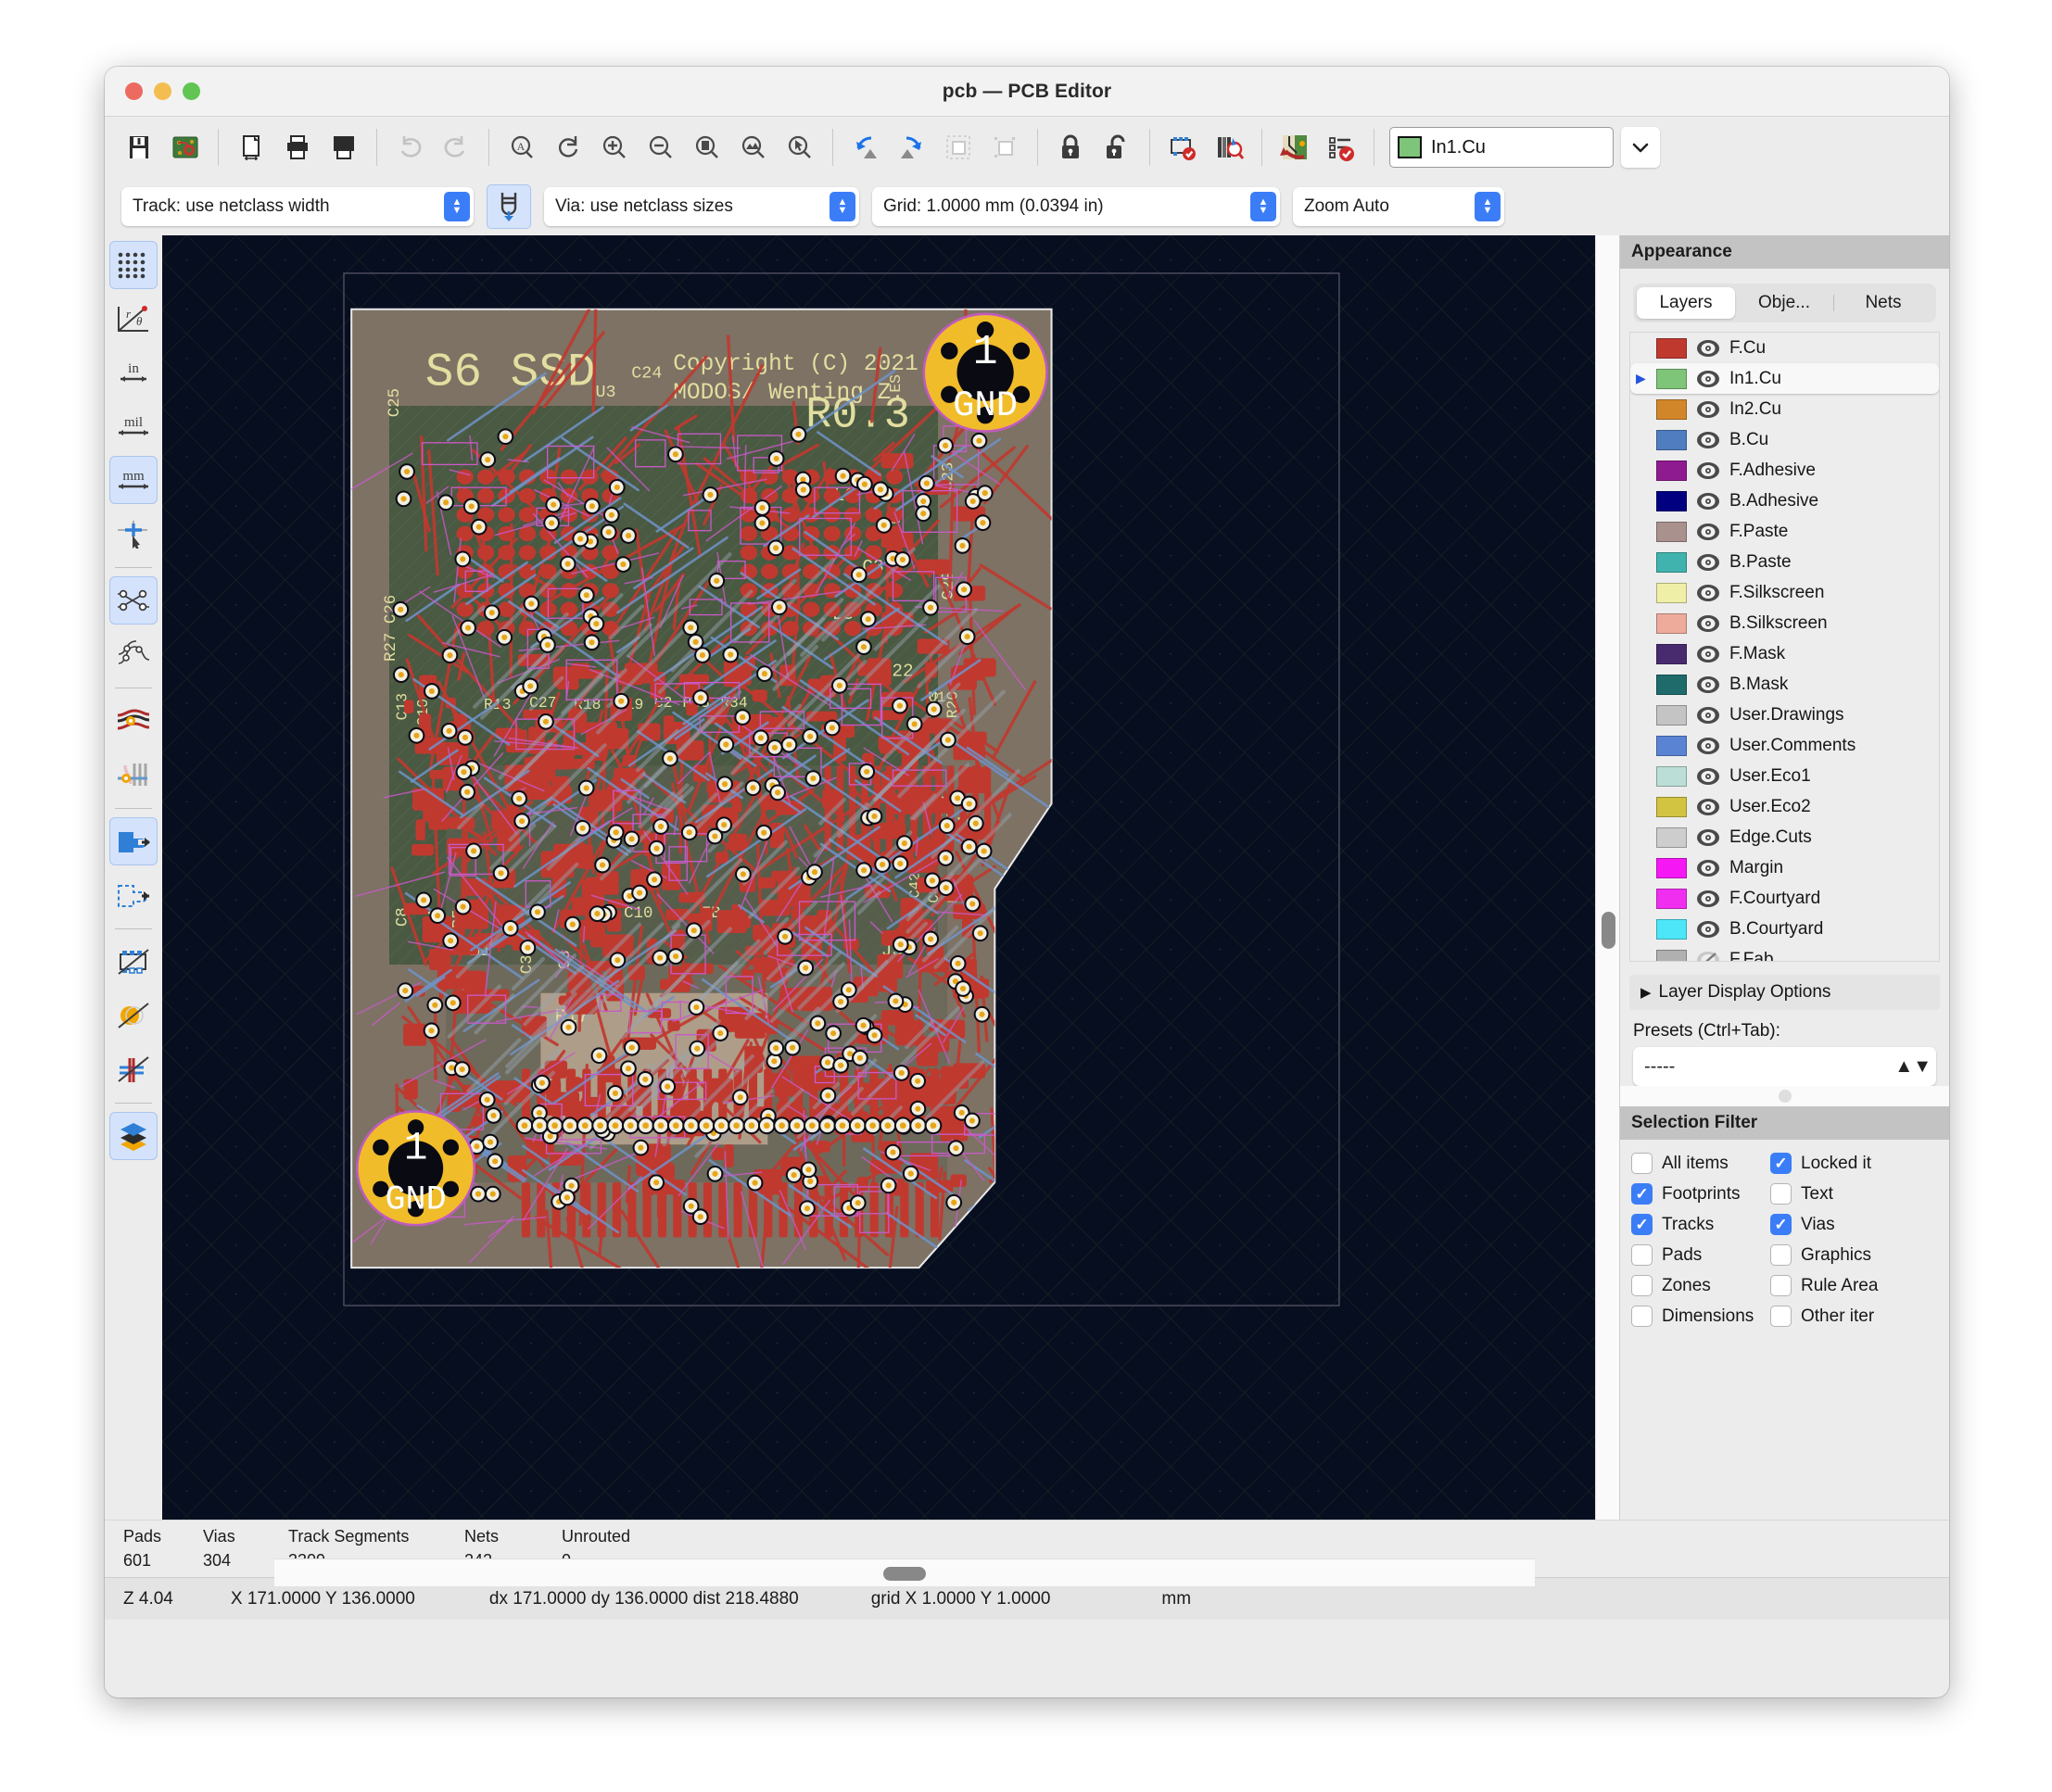 The height and width of the screenshot is (1792, 2052). Describe the element at coordinates (1860, 1224) in the screenshot. I see `filter-vias: Vias` at that location.